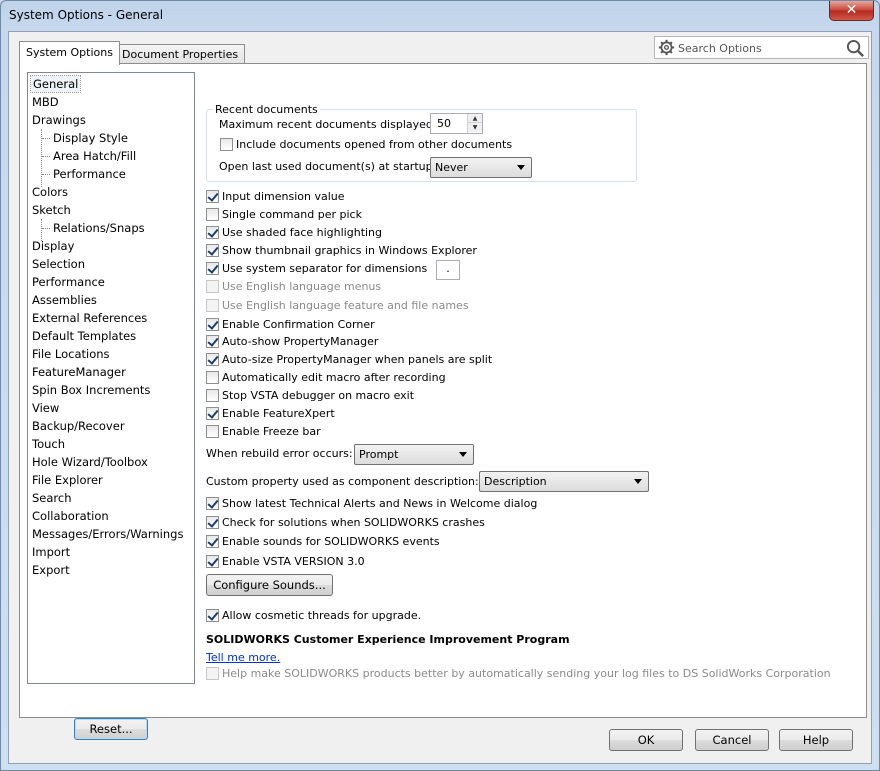 The height and width of the screenshot is (771, 880). I want to click on cosmetic-threads-checkbox, so click(212, 615).